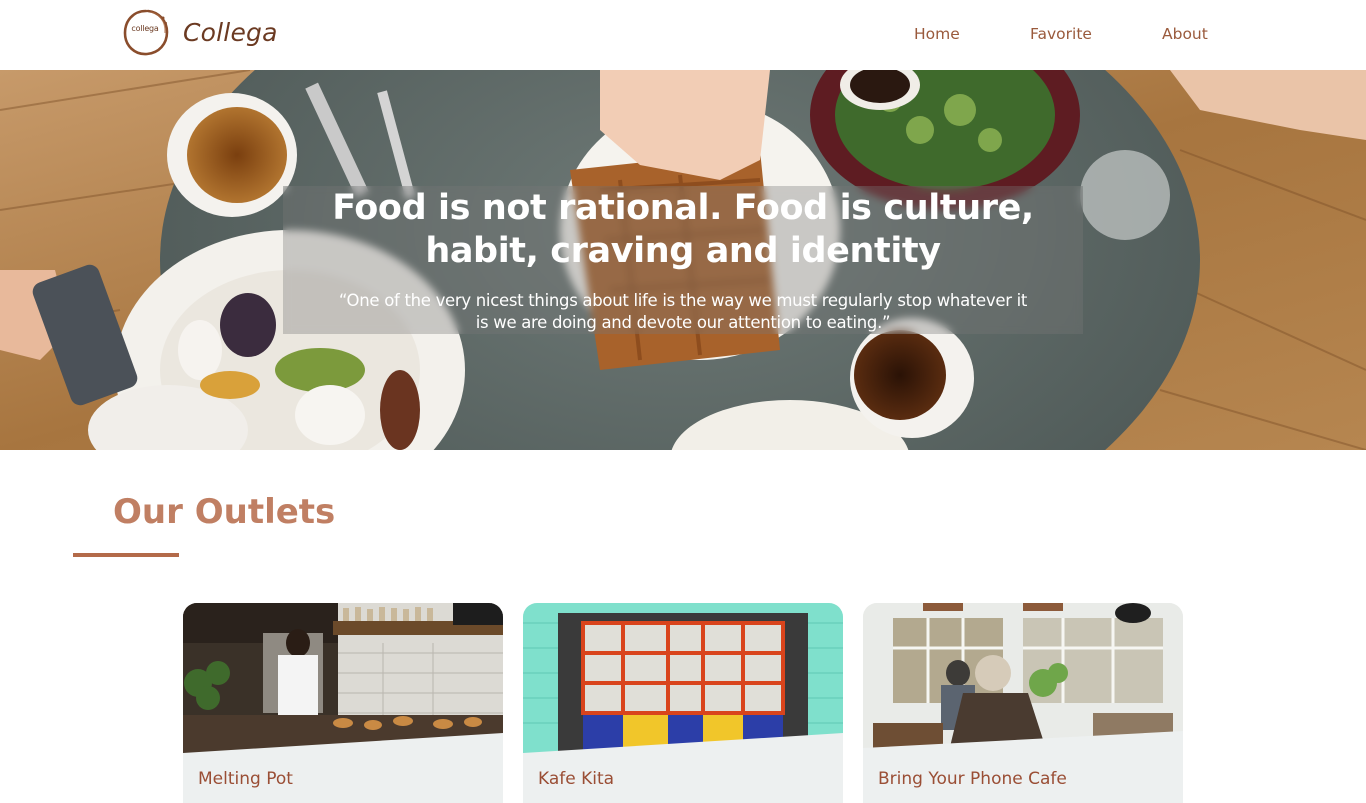  Describe the element at coordinates (224, 512) in the screenshot. I see `outlets-heading: Our Outlets` at that location.